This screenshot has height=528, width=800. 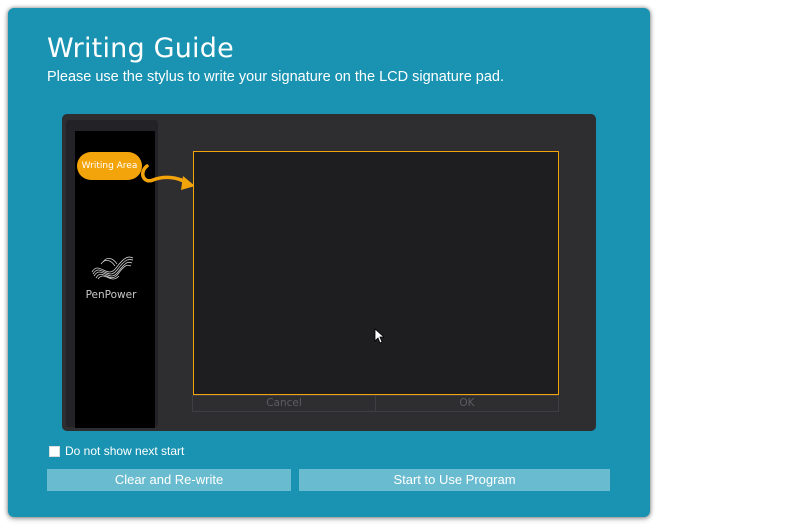 I want to click on do-not-show-checkbox, so click(x=54, y=451).